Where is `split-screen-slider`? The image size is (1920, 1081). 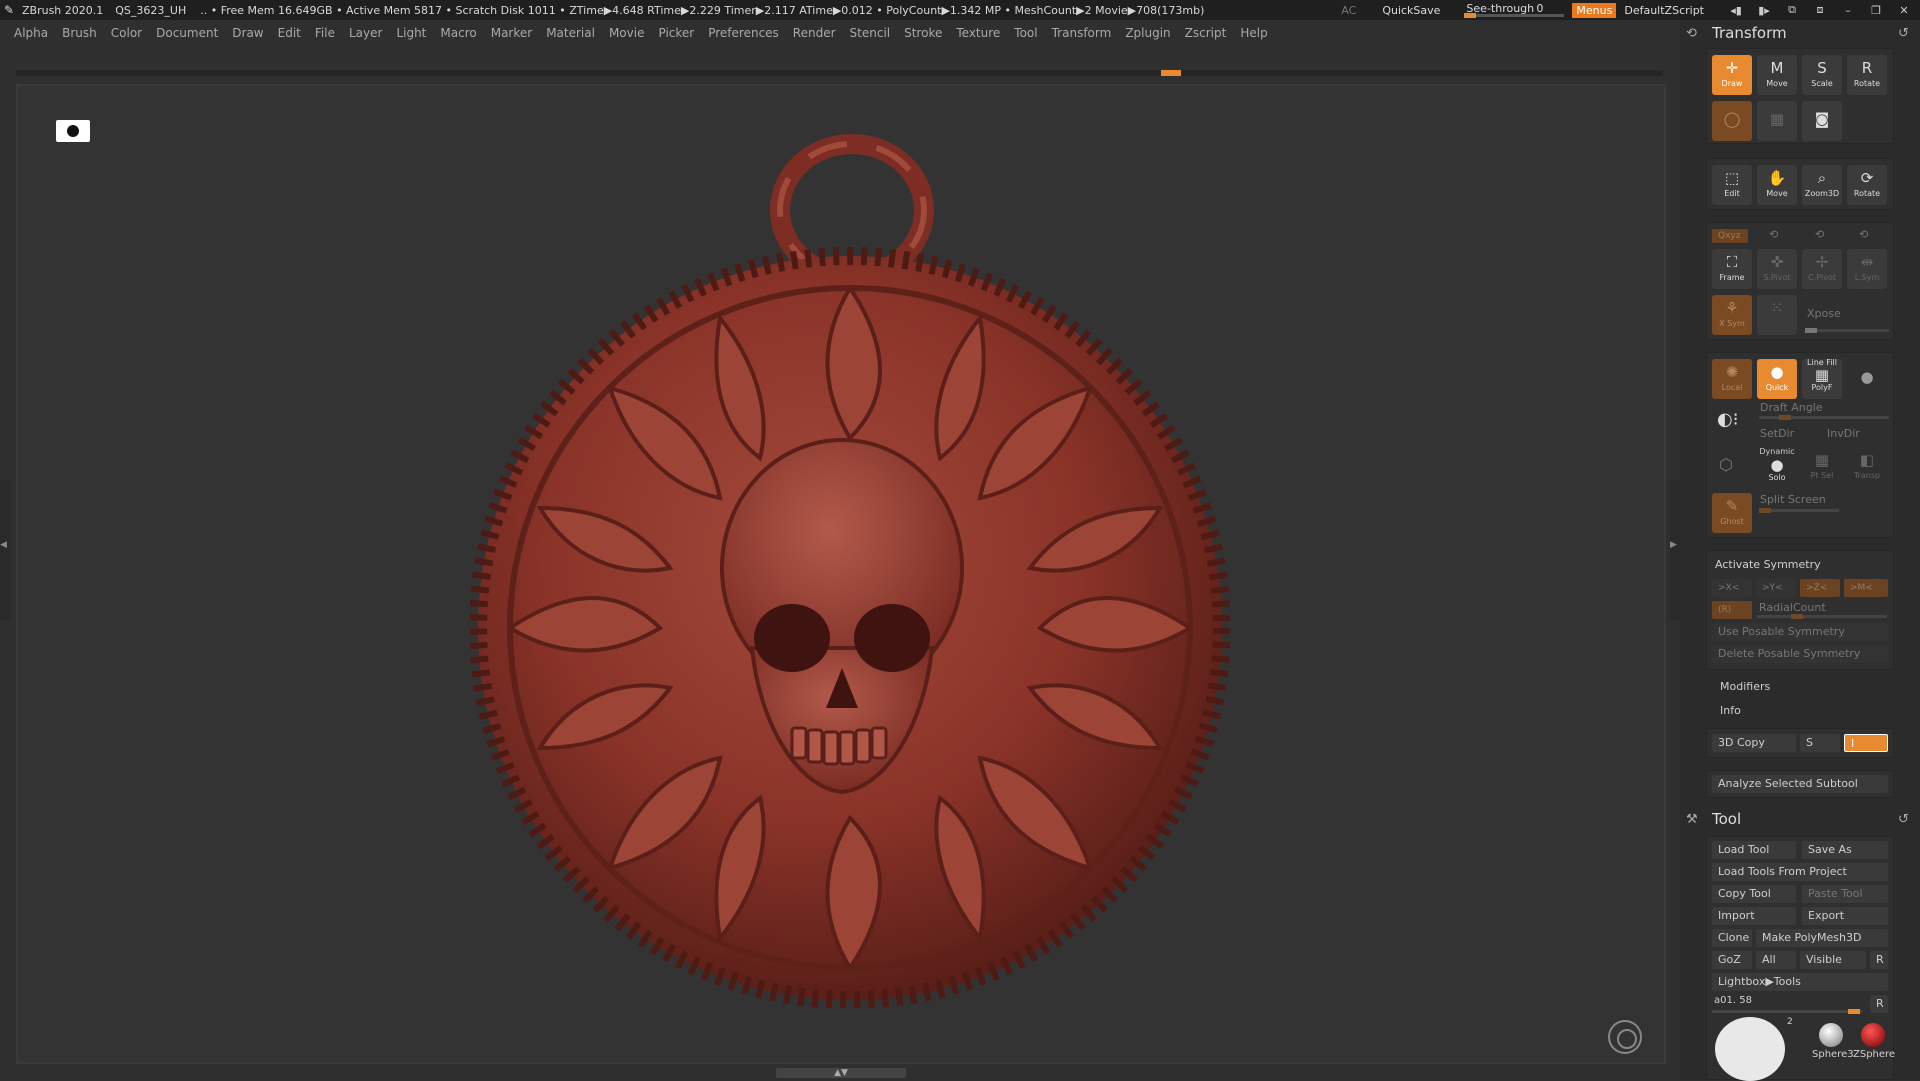
split-screen-slider is located at coordinates (1799, 510).